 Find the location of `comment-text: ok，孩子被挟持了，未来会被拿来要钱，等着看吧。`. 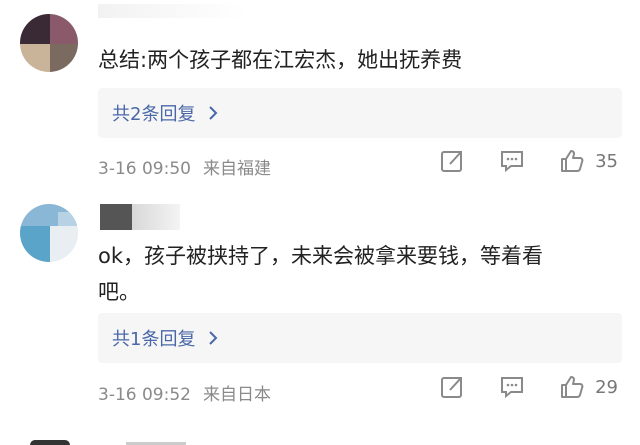

comment-text: ok，孩子被挟持了，未来会被拿来要钱，等着看吧。 is located at coordinates (321, 274).